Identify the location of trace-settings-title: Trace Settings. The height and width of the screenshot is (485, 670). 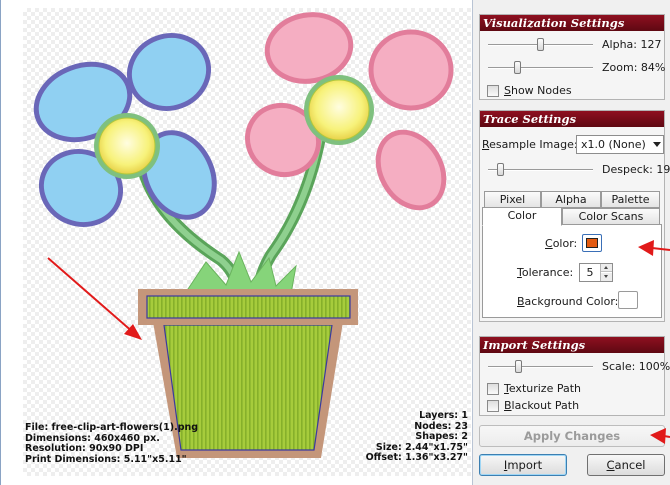
(572, 119).